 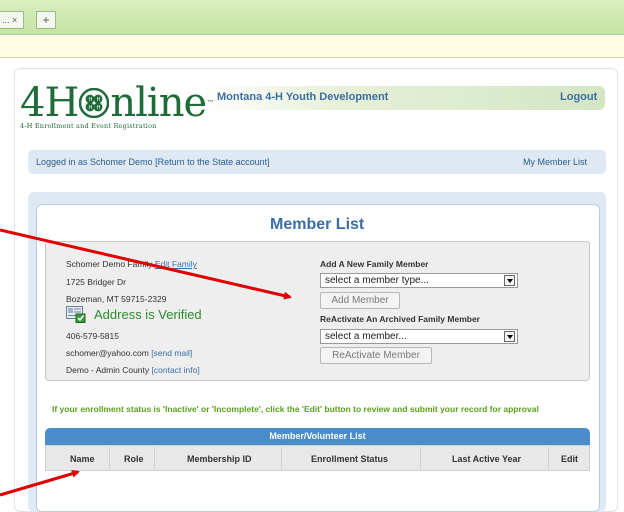 I want to click on family-email-line: schomer@yahoo.com [send mail], so click(x=129, y=353).